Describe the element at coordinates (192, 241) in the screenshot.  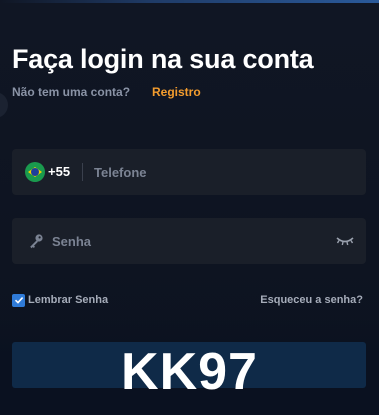
I see `password-input` at that location.